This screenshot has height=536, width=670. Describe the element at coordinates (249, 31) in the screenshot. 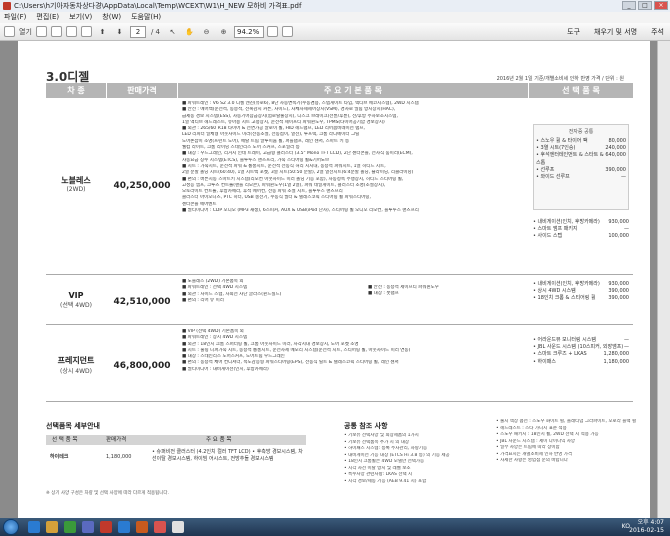

I see `zoom-level-select: 94.2%` at that location.